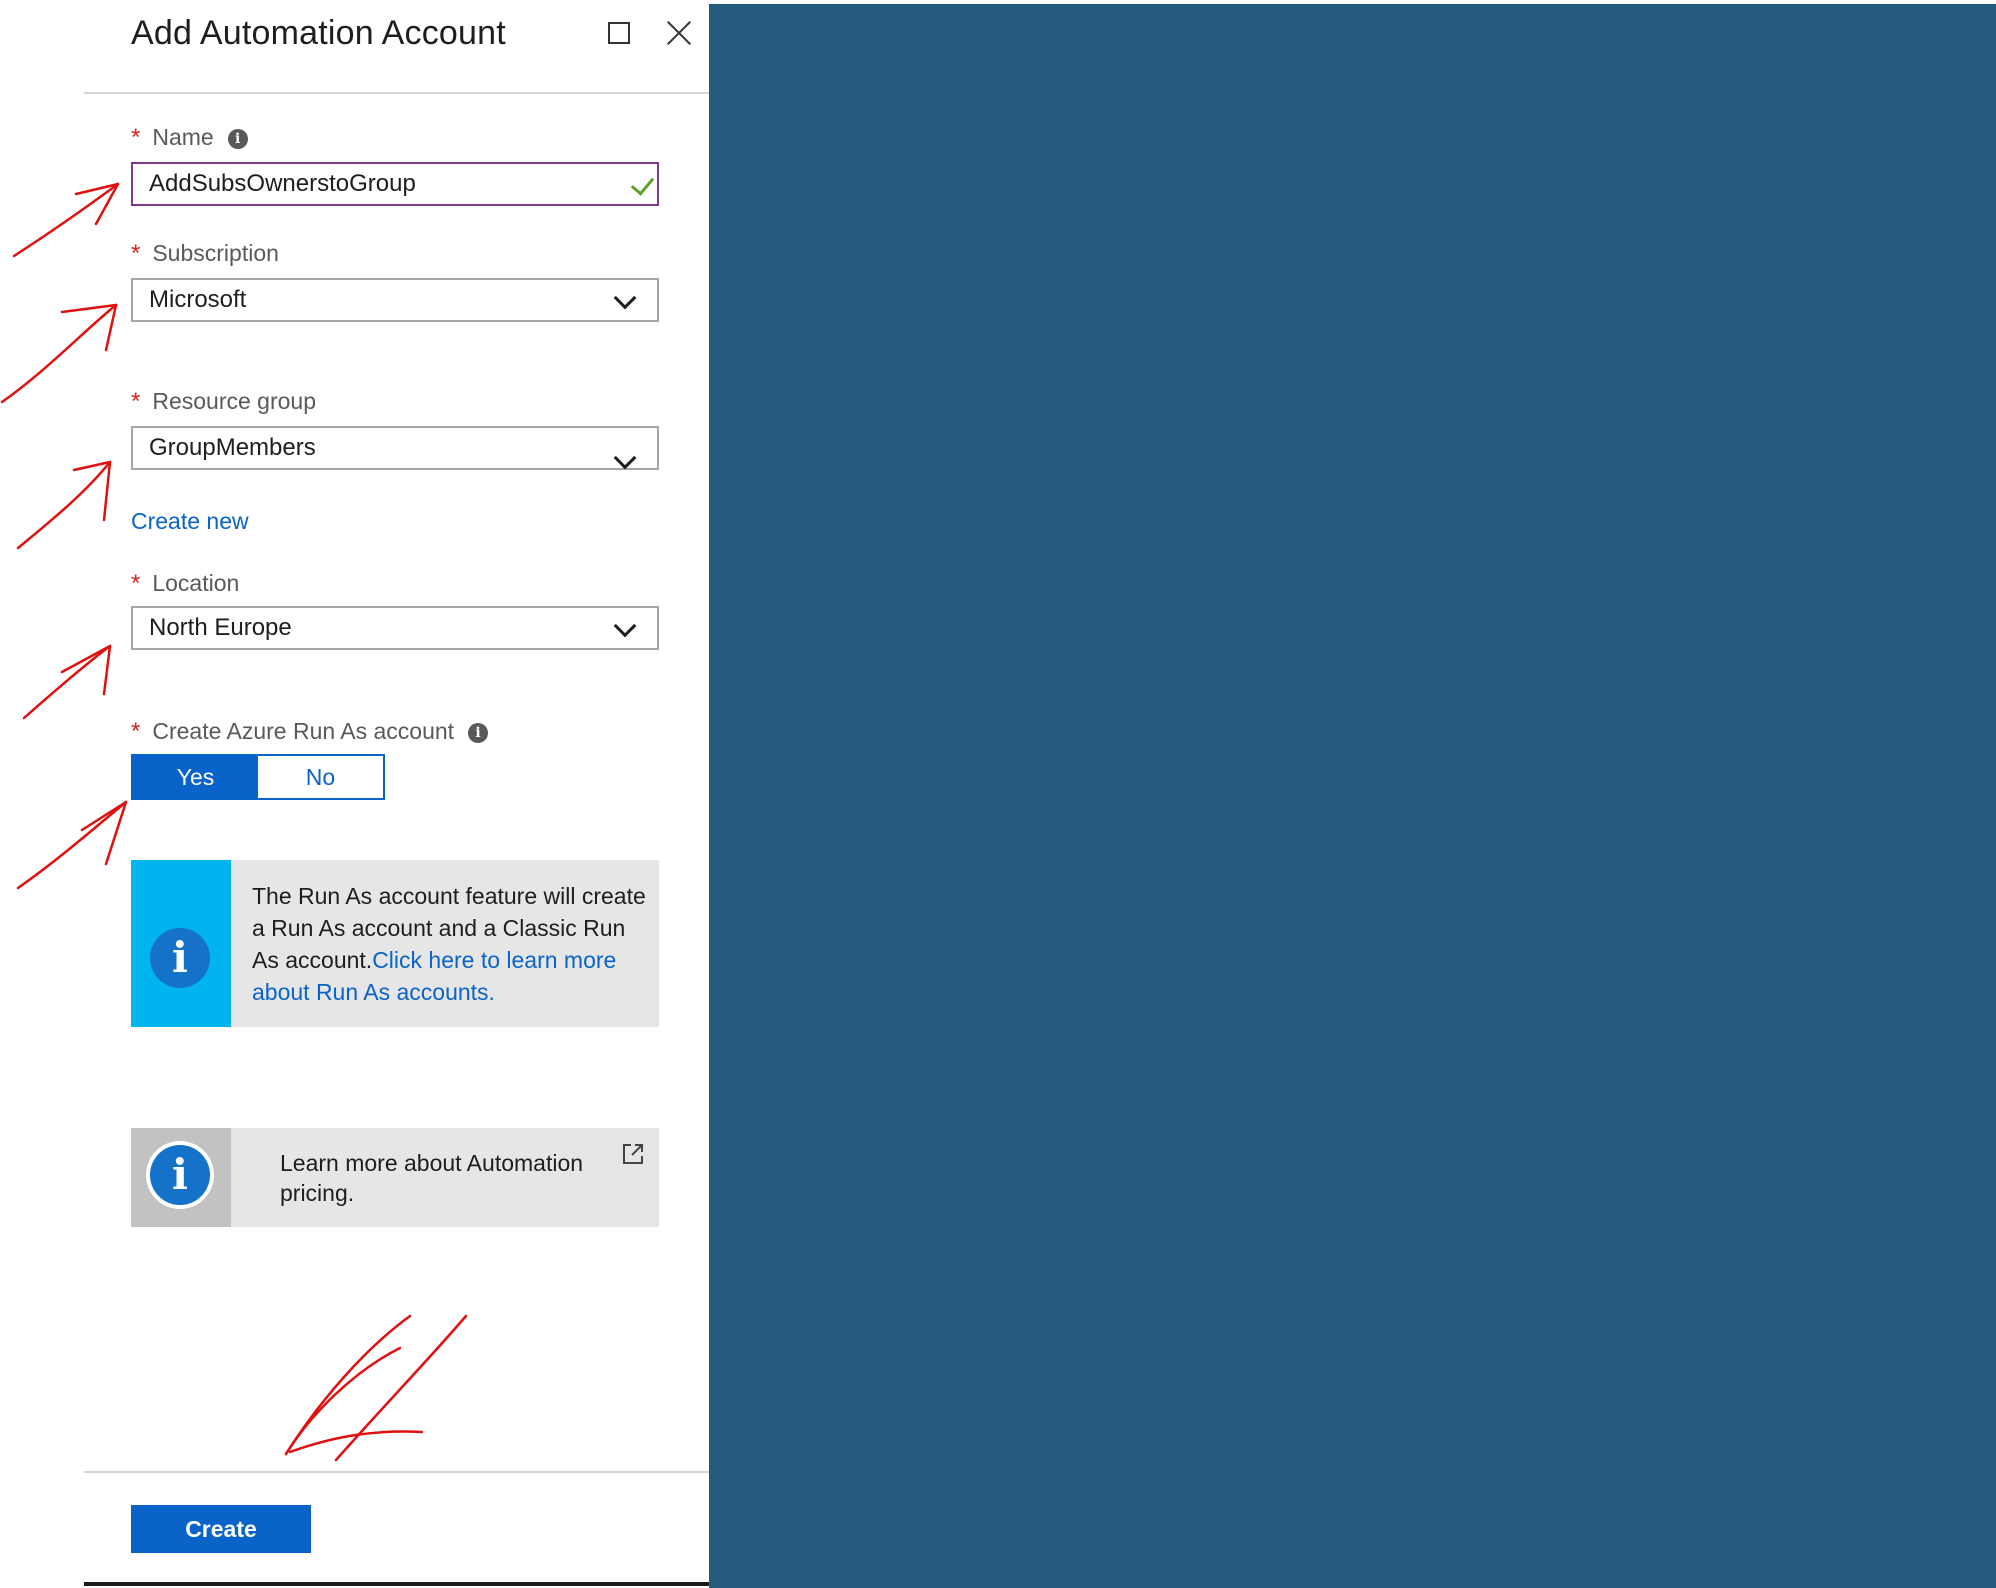 The image size is (1996, 1588). Describe the element at coordinates (396, 93) in the screenshot. I see `title-divider` at that location.